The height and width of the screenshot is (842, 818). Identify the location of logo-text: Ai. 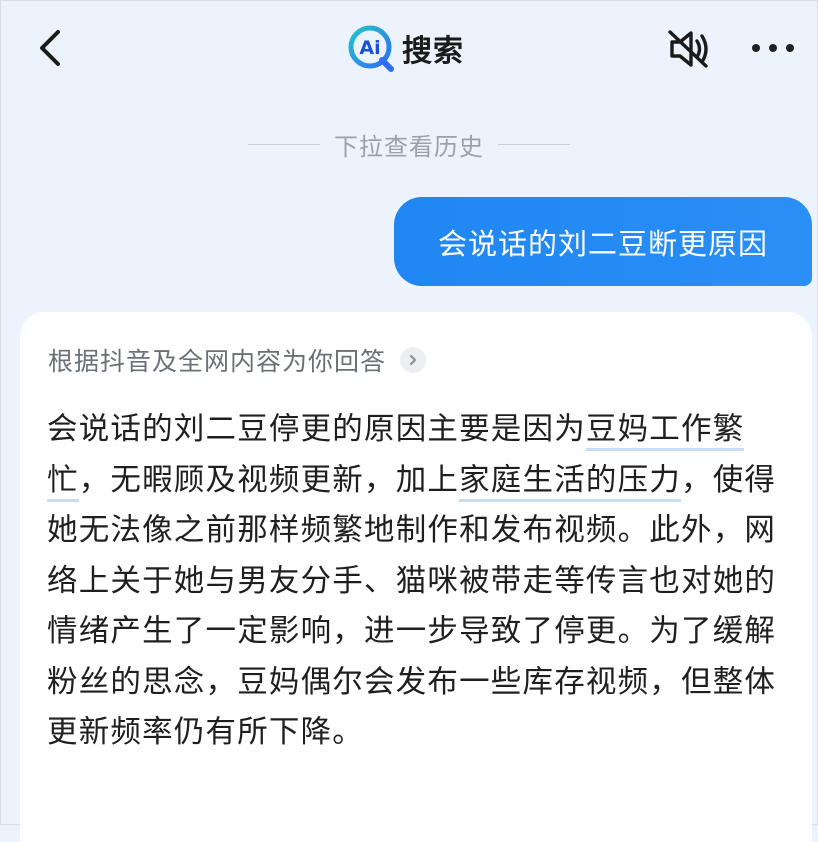
(369, 48).